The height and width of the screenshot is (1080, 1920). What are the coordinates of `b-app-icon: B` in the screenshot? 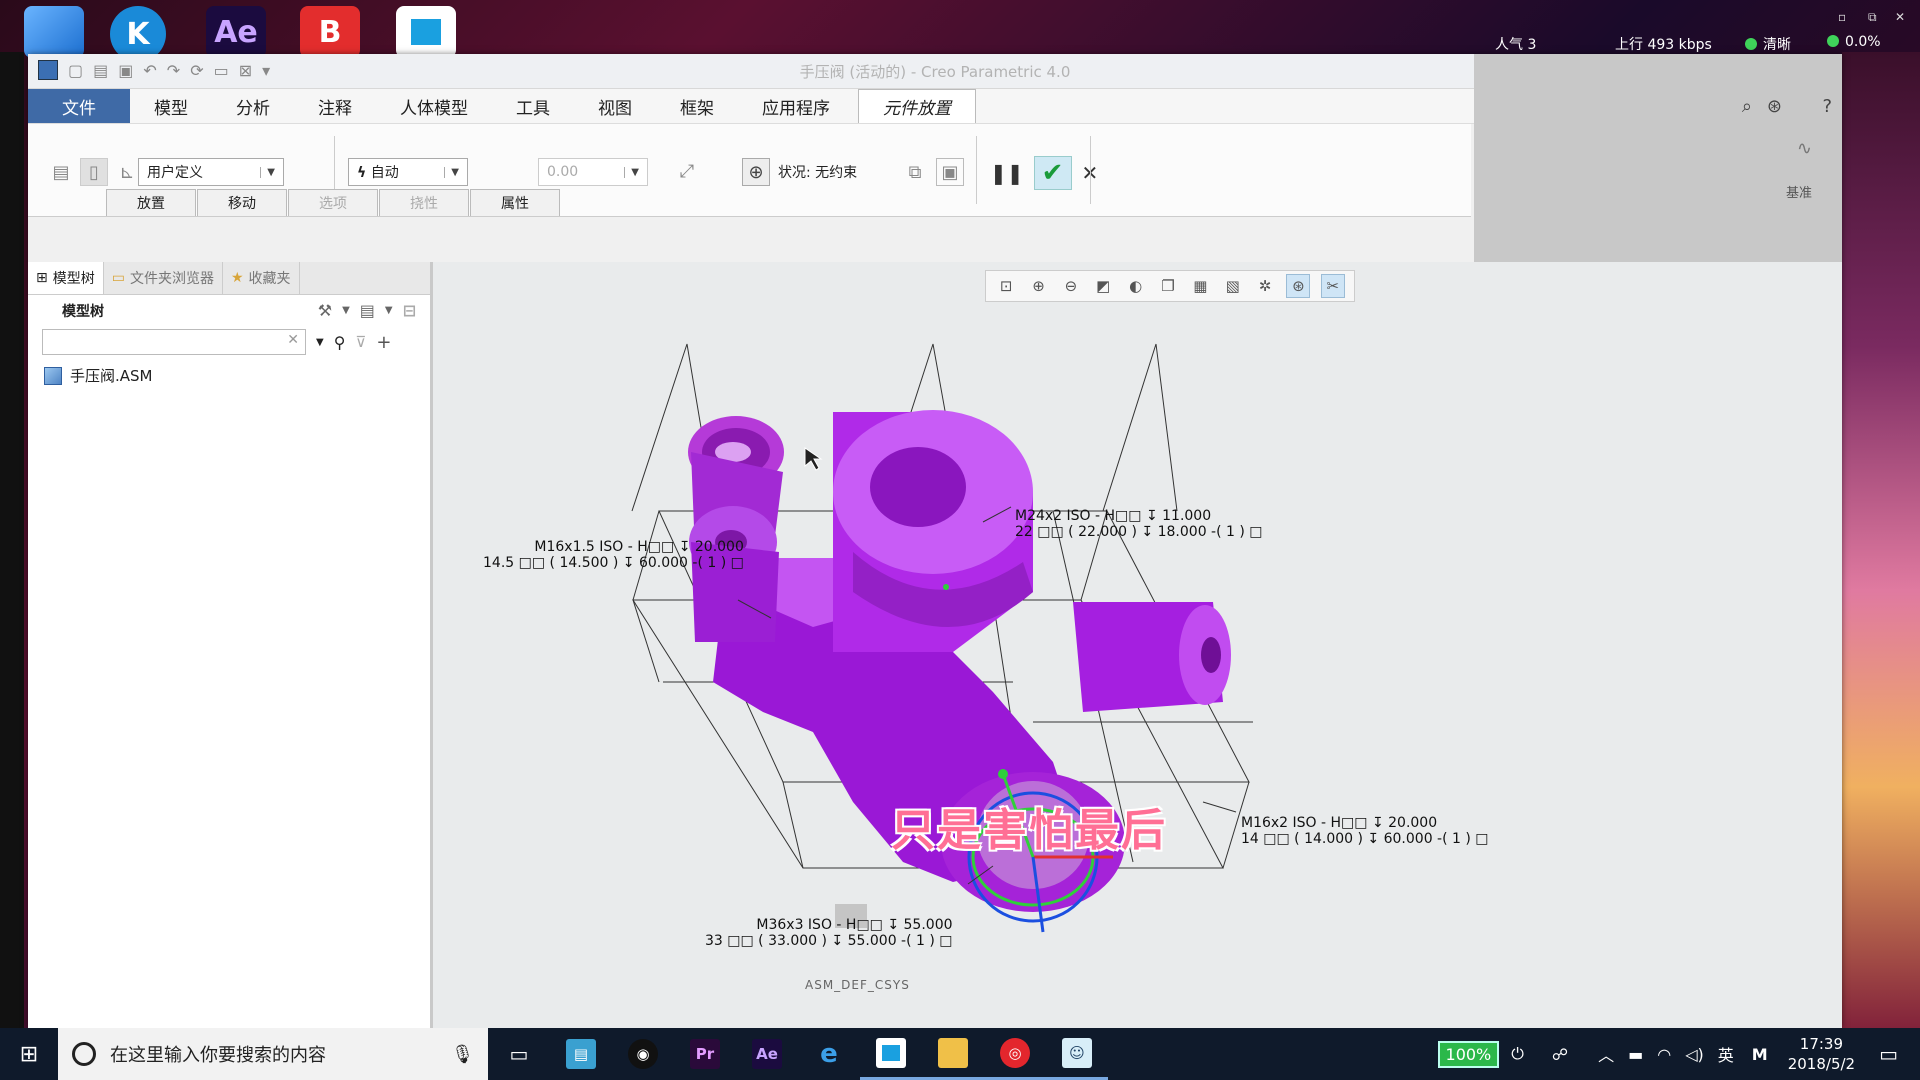 It's located at (330, 32).